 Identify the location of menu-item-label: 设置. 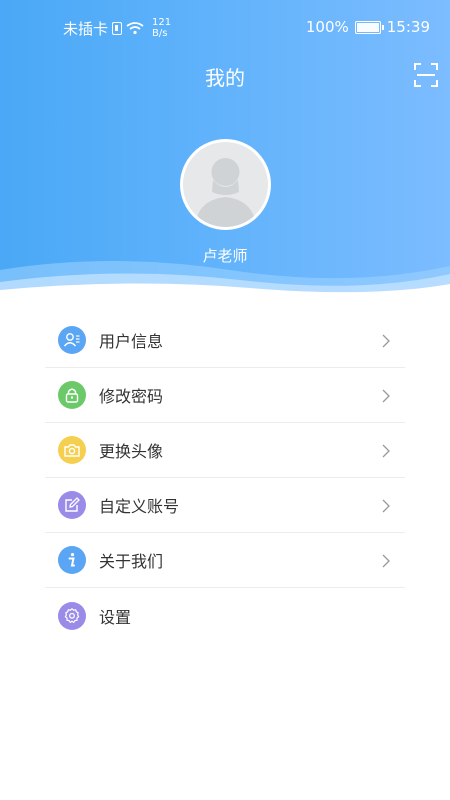
(115, 617).